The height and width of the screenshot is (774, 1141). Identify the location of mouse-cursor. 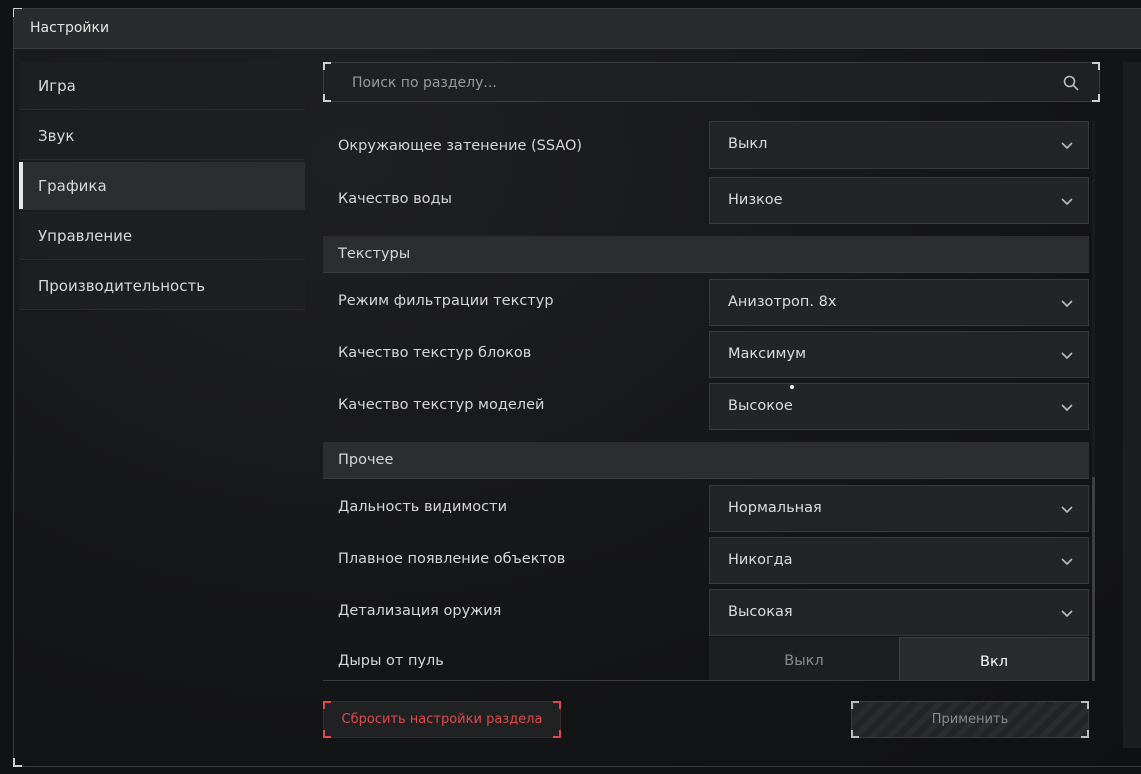
(792, 387).